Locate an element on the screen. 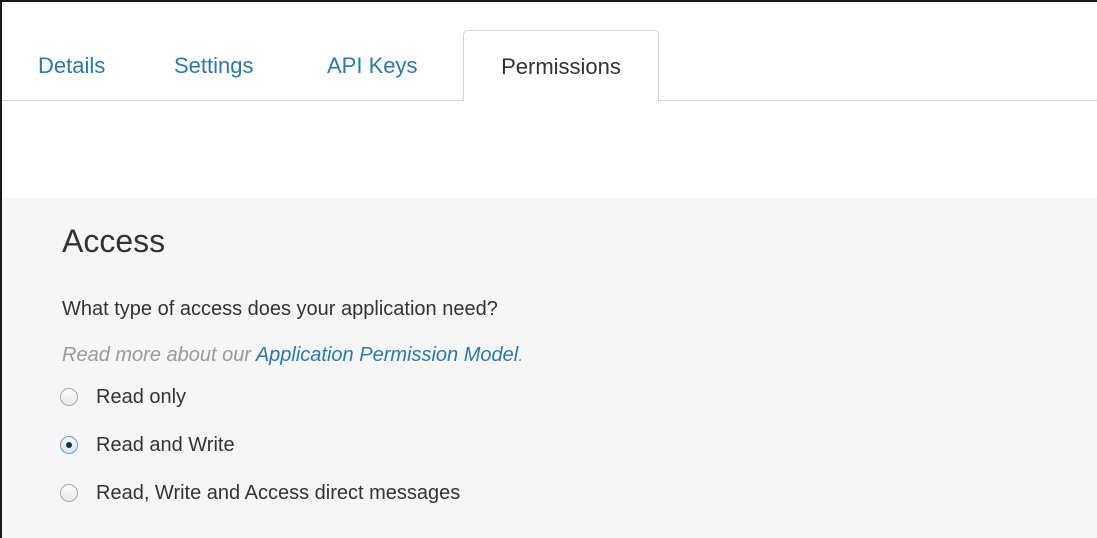 The image size is (1097, 538). option-label: Read only is located at coordinates (141, 396).